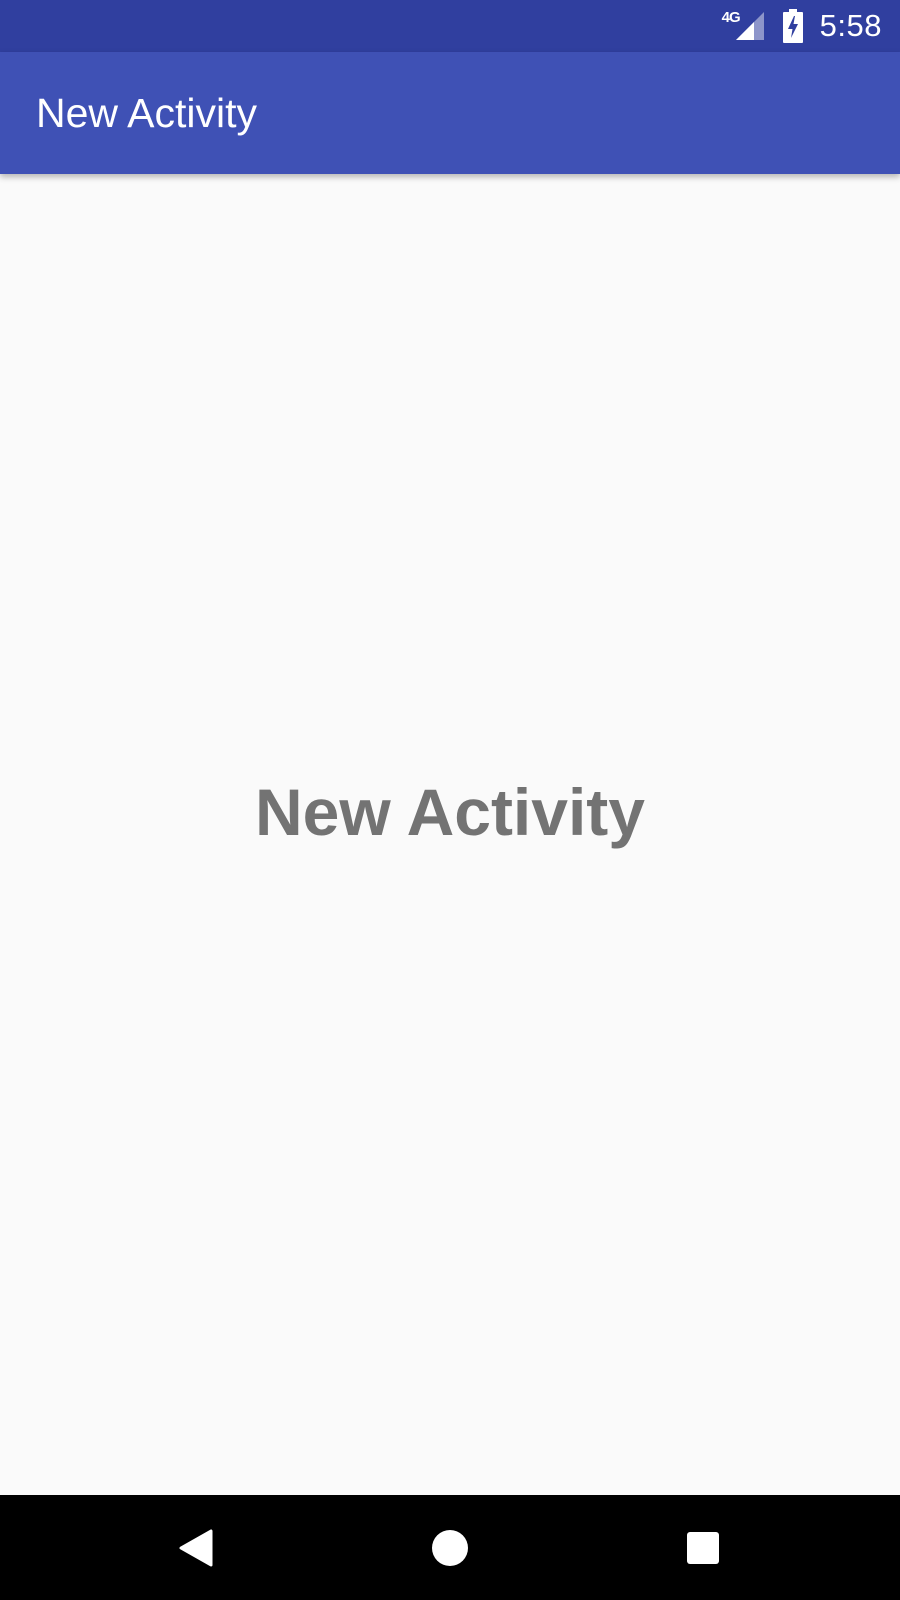 This screenshot has height=1600, width=900. I want to click on activity-label: New Activity, so click(449, 812).